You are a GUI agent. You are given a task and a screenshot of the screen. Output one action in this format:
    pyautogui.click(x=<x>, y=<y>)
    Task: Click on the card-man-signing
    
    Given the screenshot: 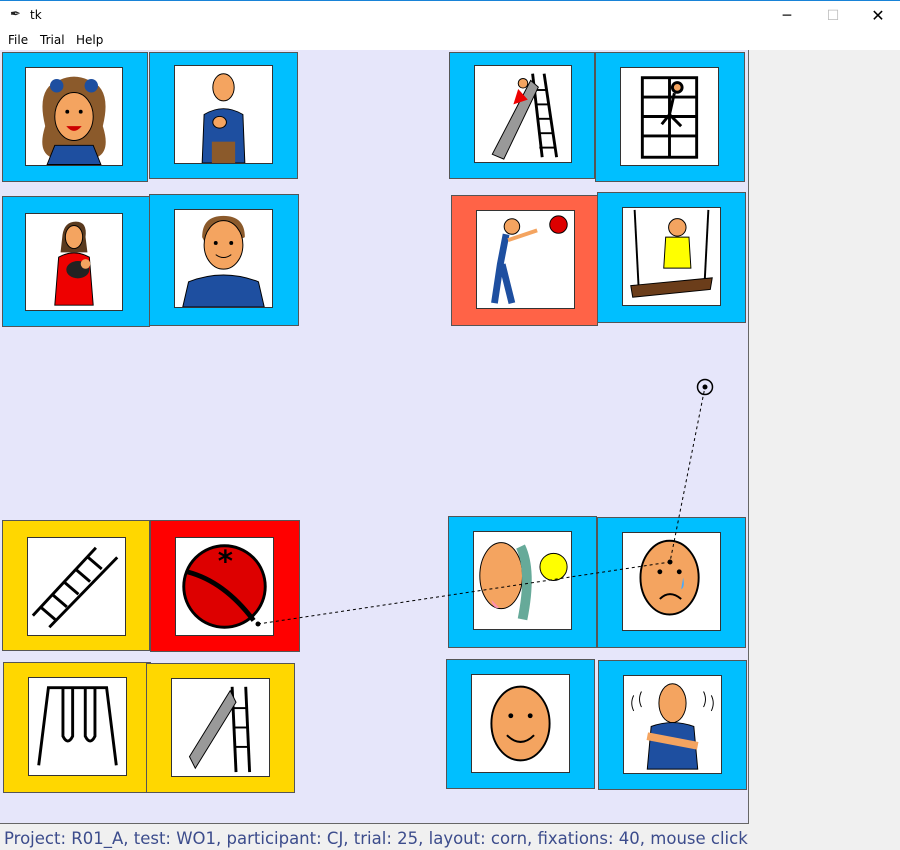 What is the action you would take?
    pyautogui.click(x=223, y=115)
    